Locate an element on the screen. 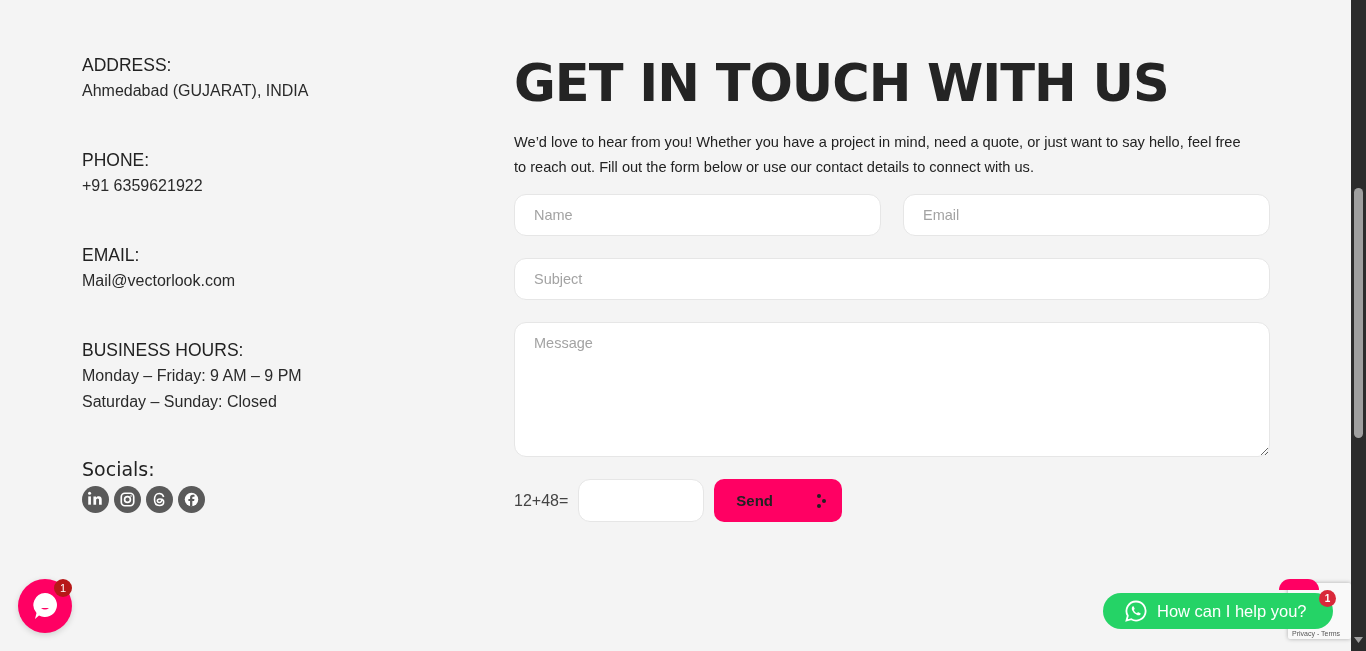 This screenshot has width=1366, height=651. instagram-icon is located at coordinates (127, 499).